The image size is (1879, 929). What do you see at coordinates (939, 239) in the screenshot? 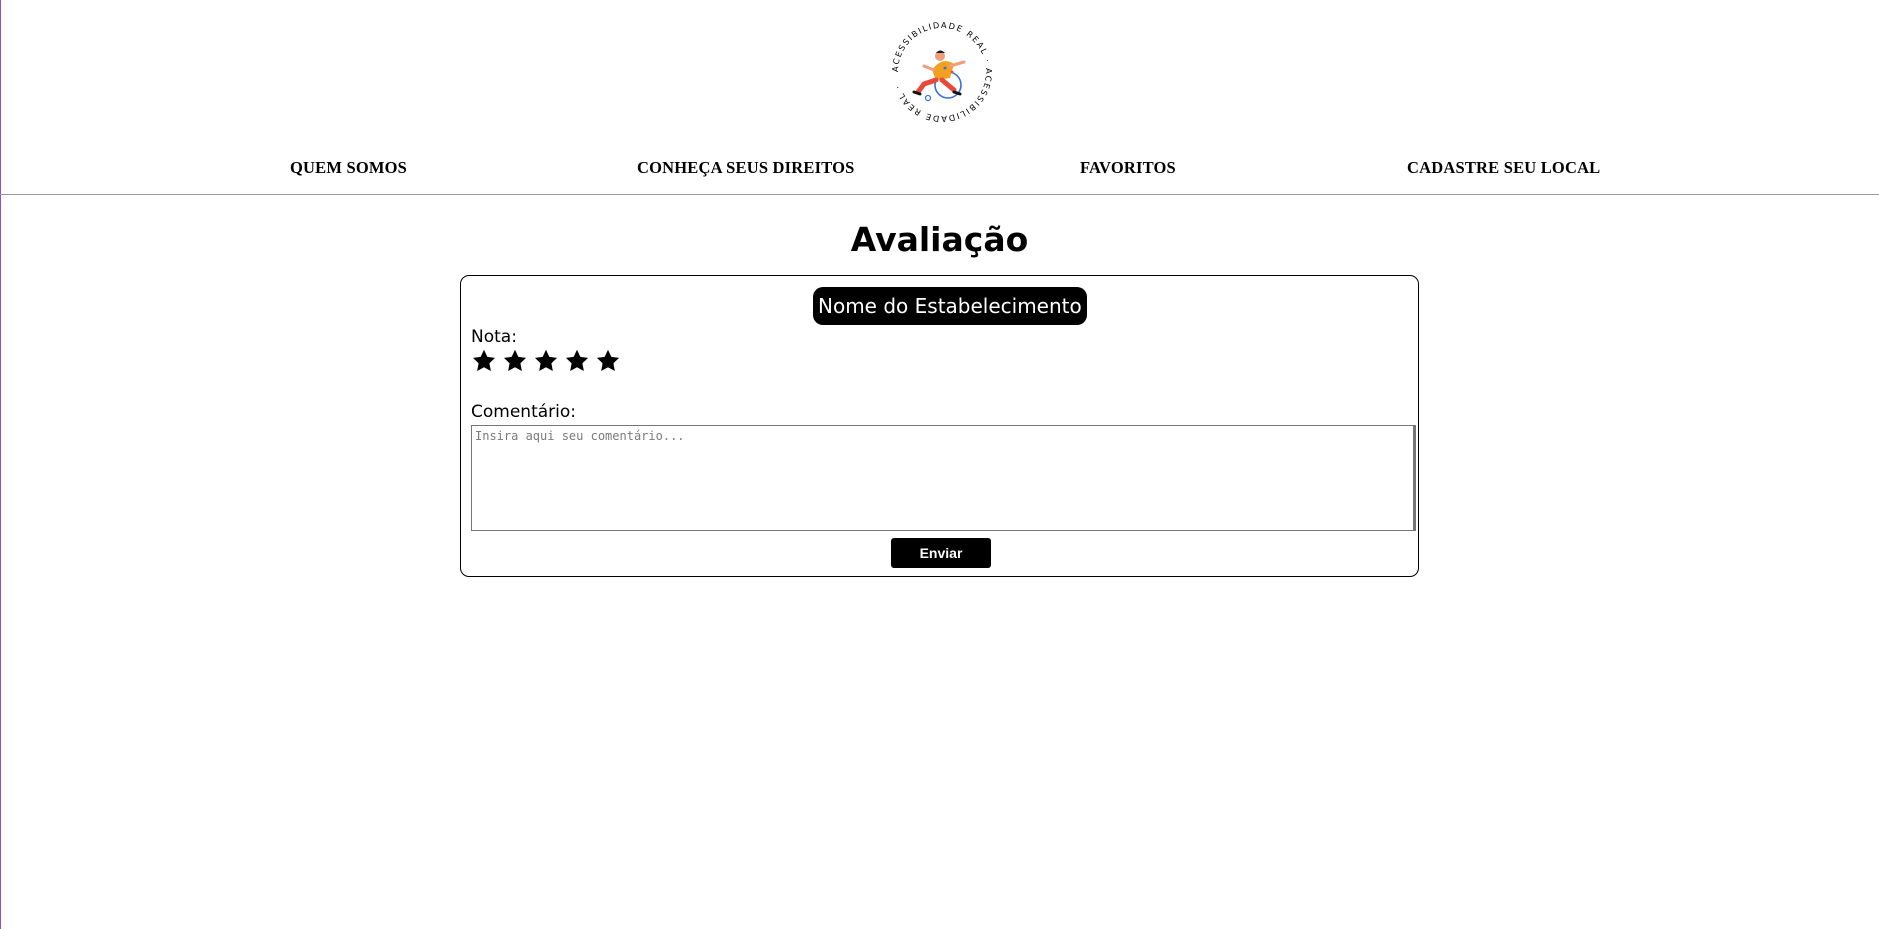
I see `page-title: Avaliação` at bounding box center [939, 239].